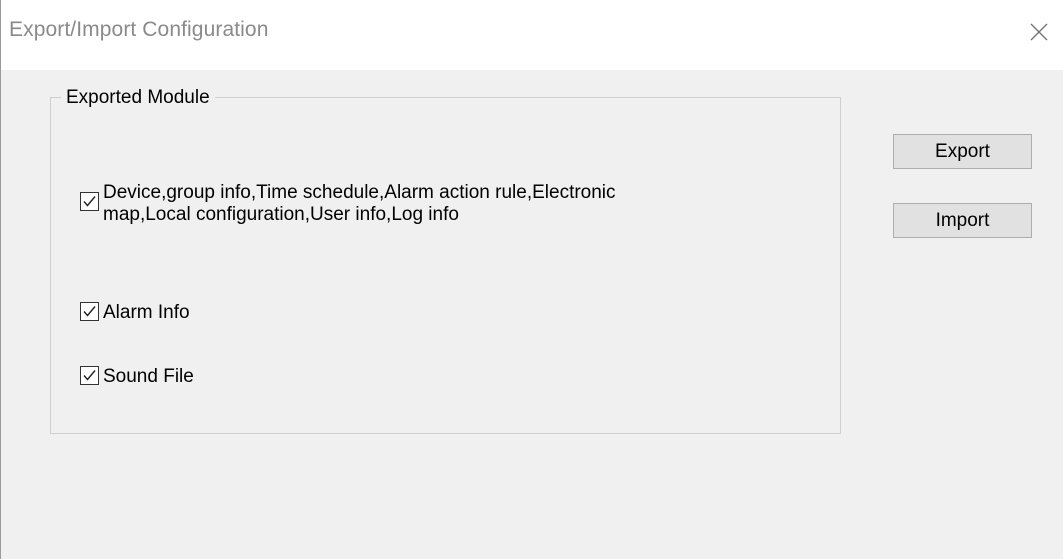 This screenshot has height=559, width=1063. I want to click on import-button: Import, so click(962, 220).